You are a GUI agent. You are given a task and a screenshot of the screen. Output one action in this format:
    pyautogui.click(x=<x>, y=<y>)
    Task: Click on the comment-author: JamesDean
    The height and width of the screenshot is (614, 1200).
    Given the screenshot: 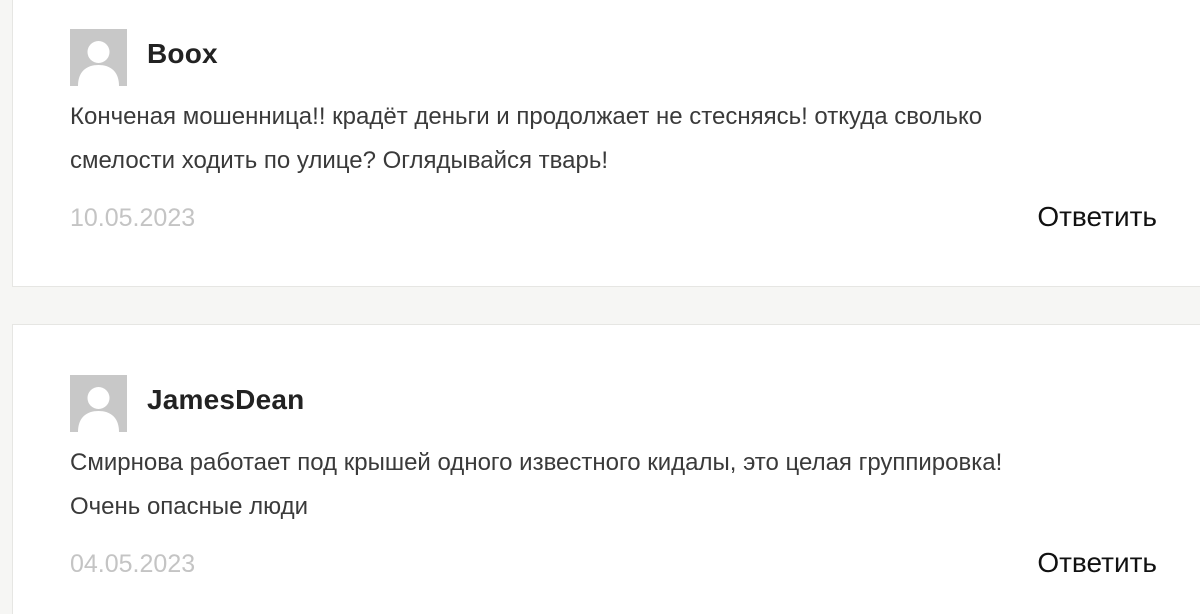 What is the action you would take?
    pyautogui.click(x=226, y=399)
    